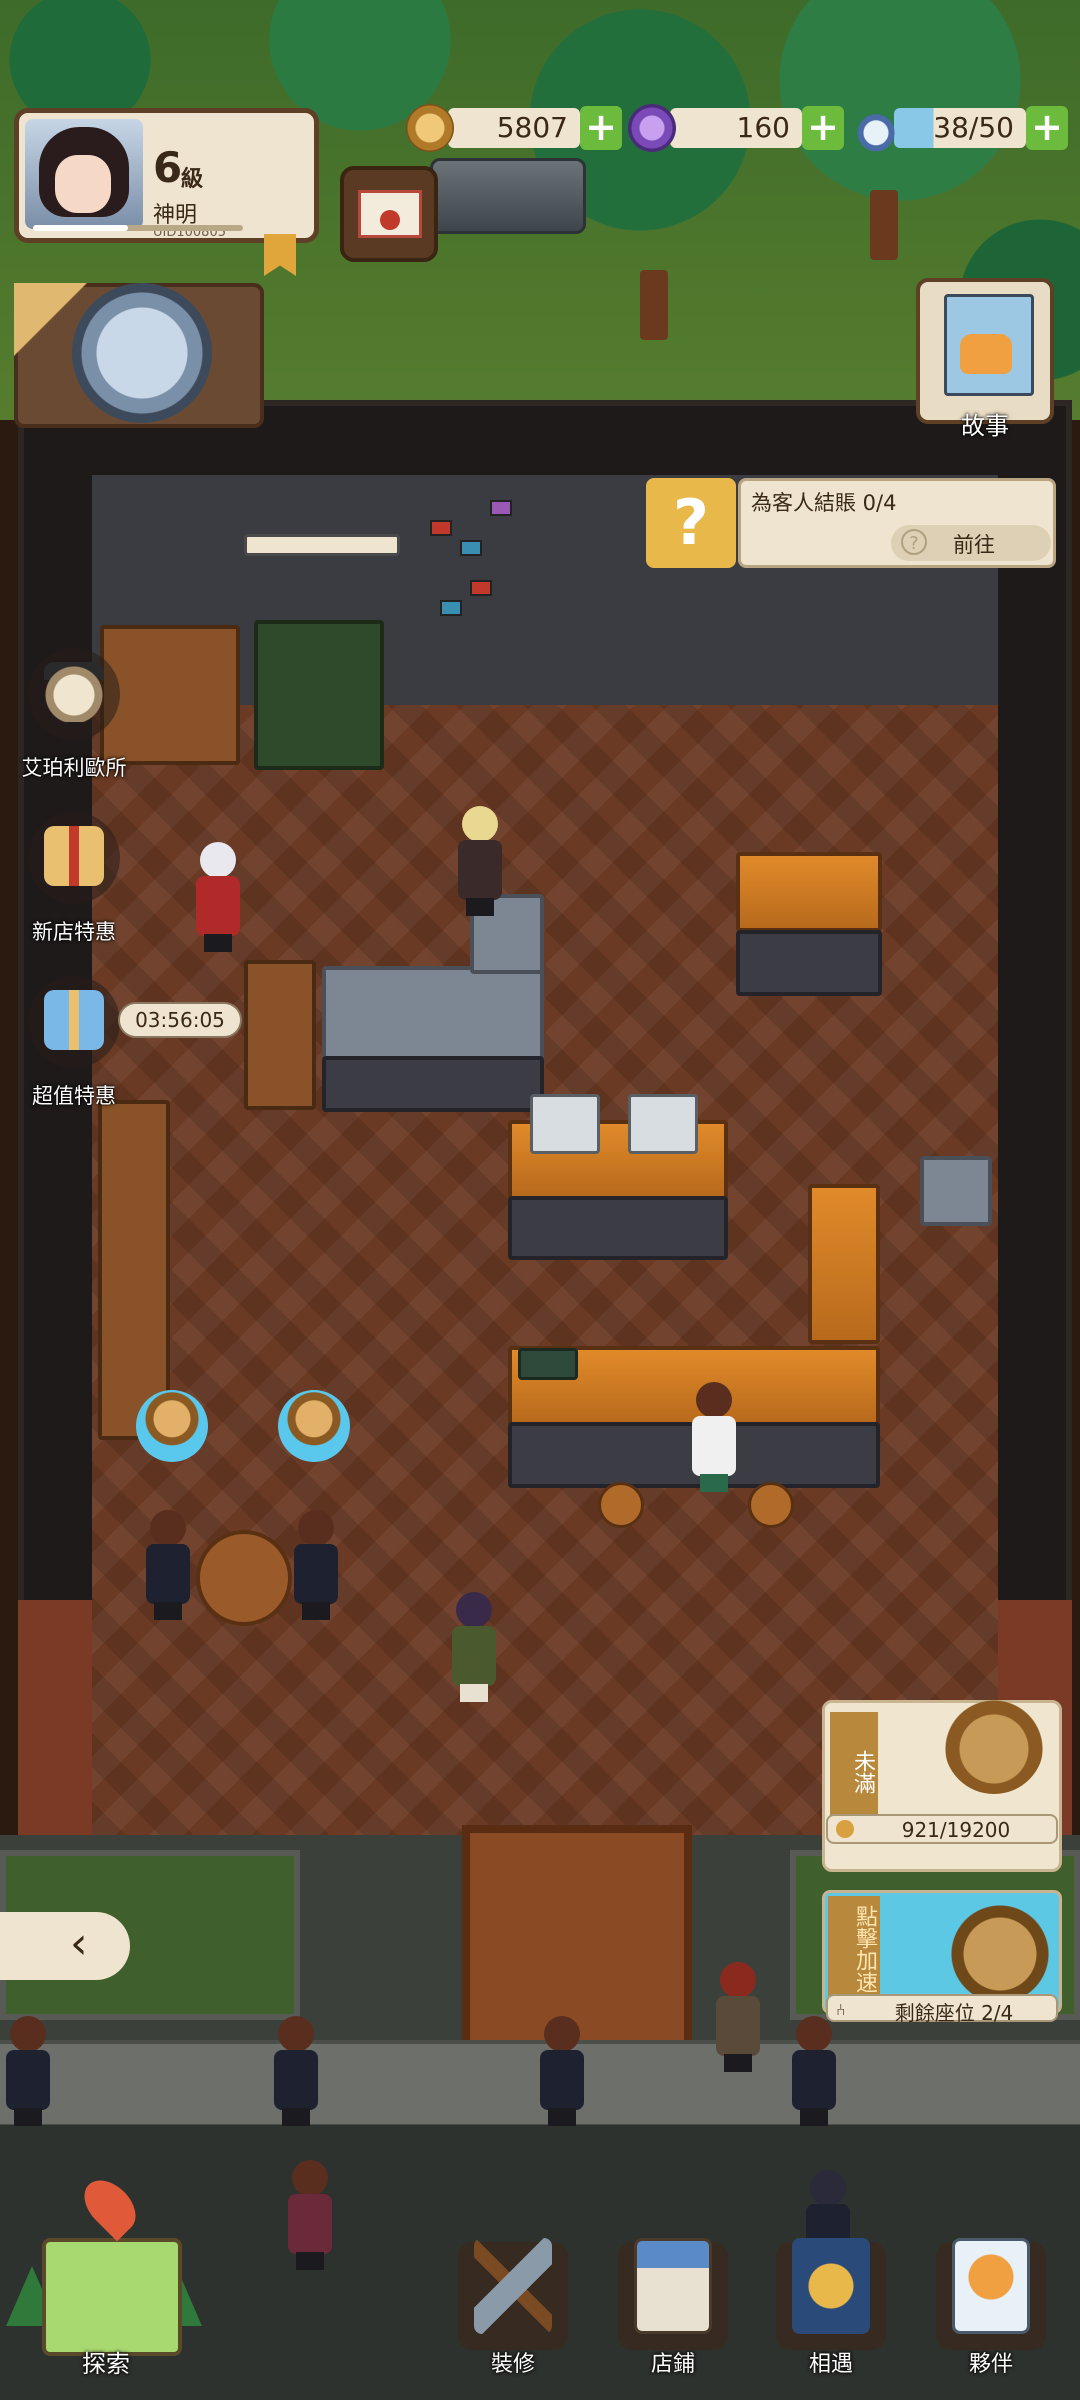 The width and height of the screenshot is (1080, 2400). I want to click on stove-counter, so click(809, 892).